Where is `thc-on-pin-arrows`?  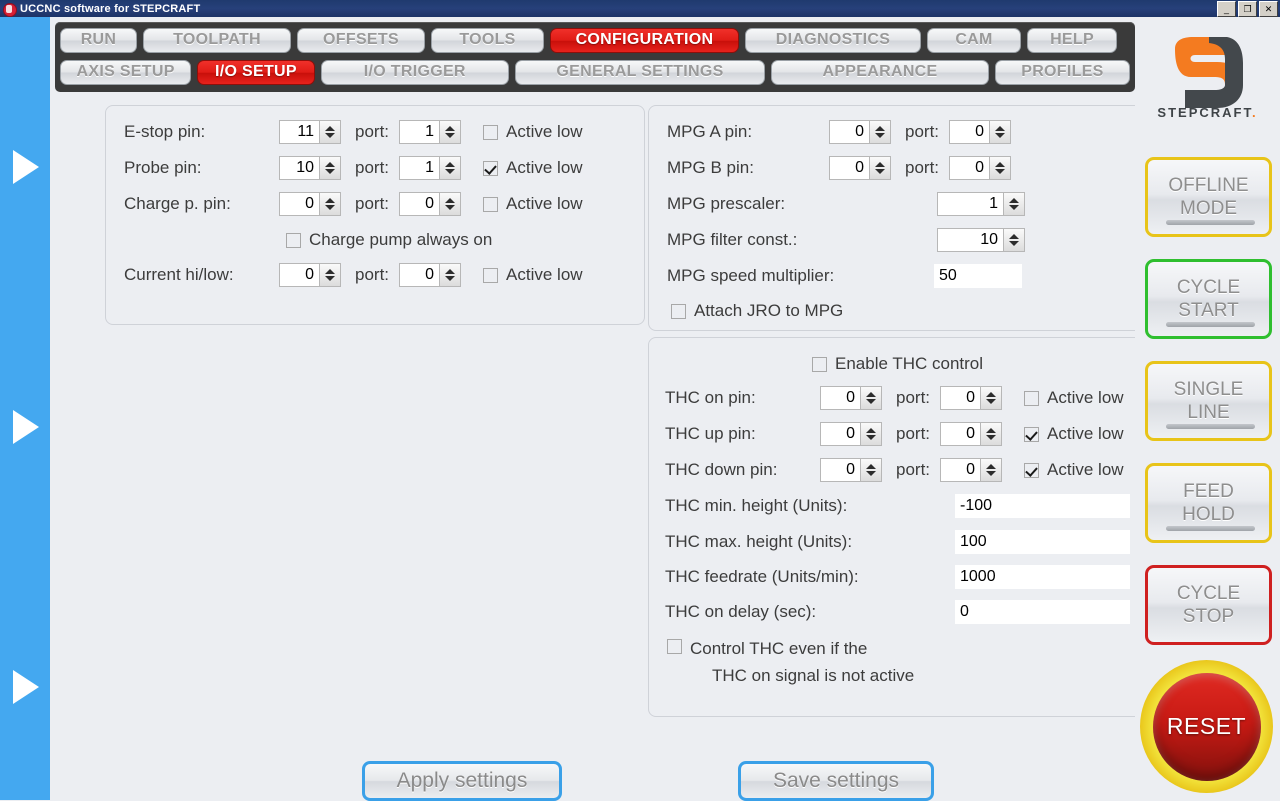 thc-on-pin-arrows is located at coordinates (871, 398).